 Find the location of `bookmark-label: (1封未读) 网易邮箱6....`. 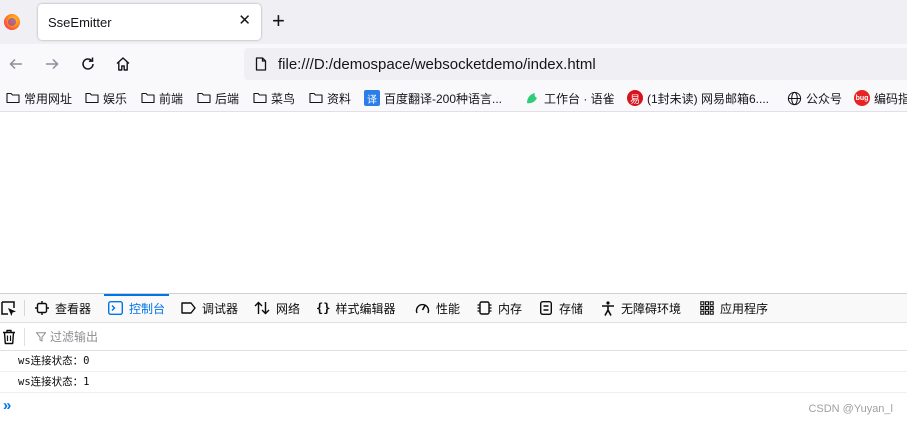

bookmark-label: (1封未读) 网易邮箱6.... is located at coordinates (708, 98).